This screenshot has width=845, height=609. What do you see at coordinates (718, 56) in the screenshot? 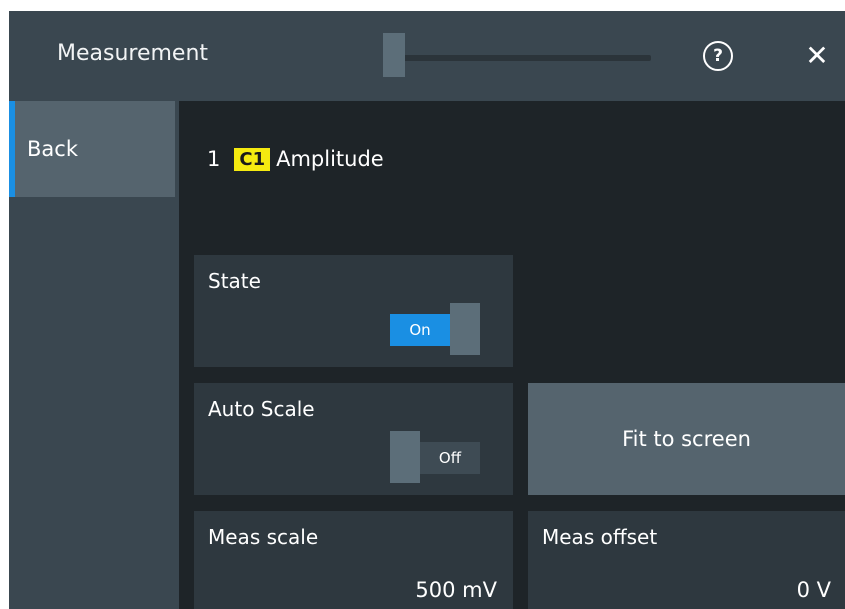
I see `help-icon: ?` at bounding box center [718, 56].